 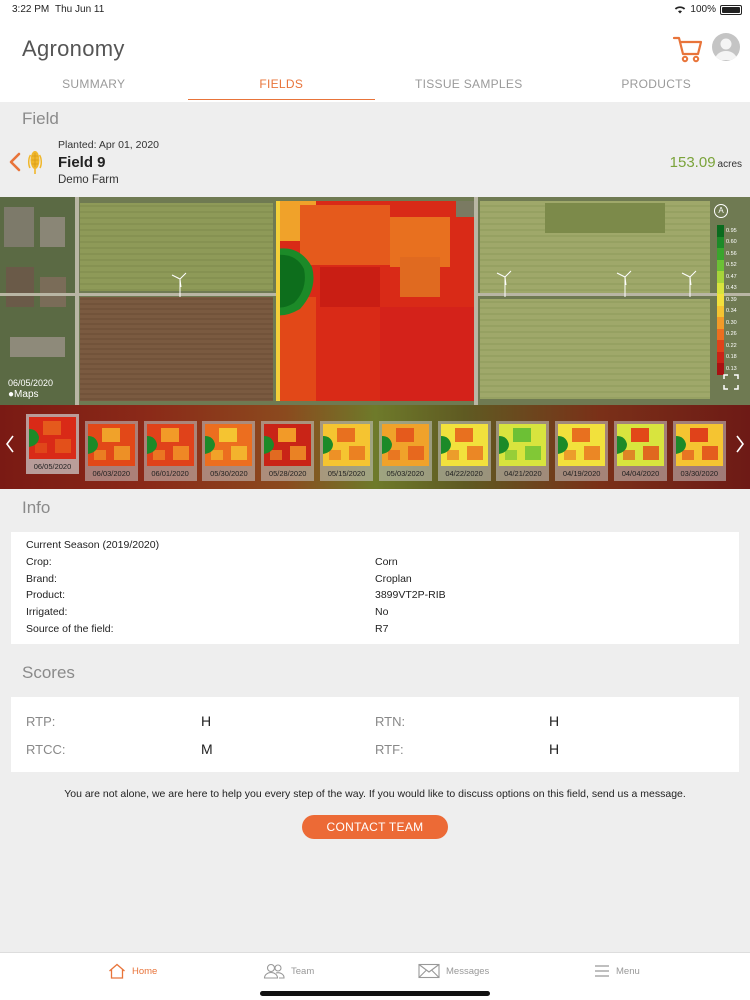 I want to click on battery-percent: 100%, so click(x=703, y=9).